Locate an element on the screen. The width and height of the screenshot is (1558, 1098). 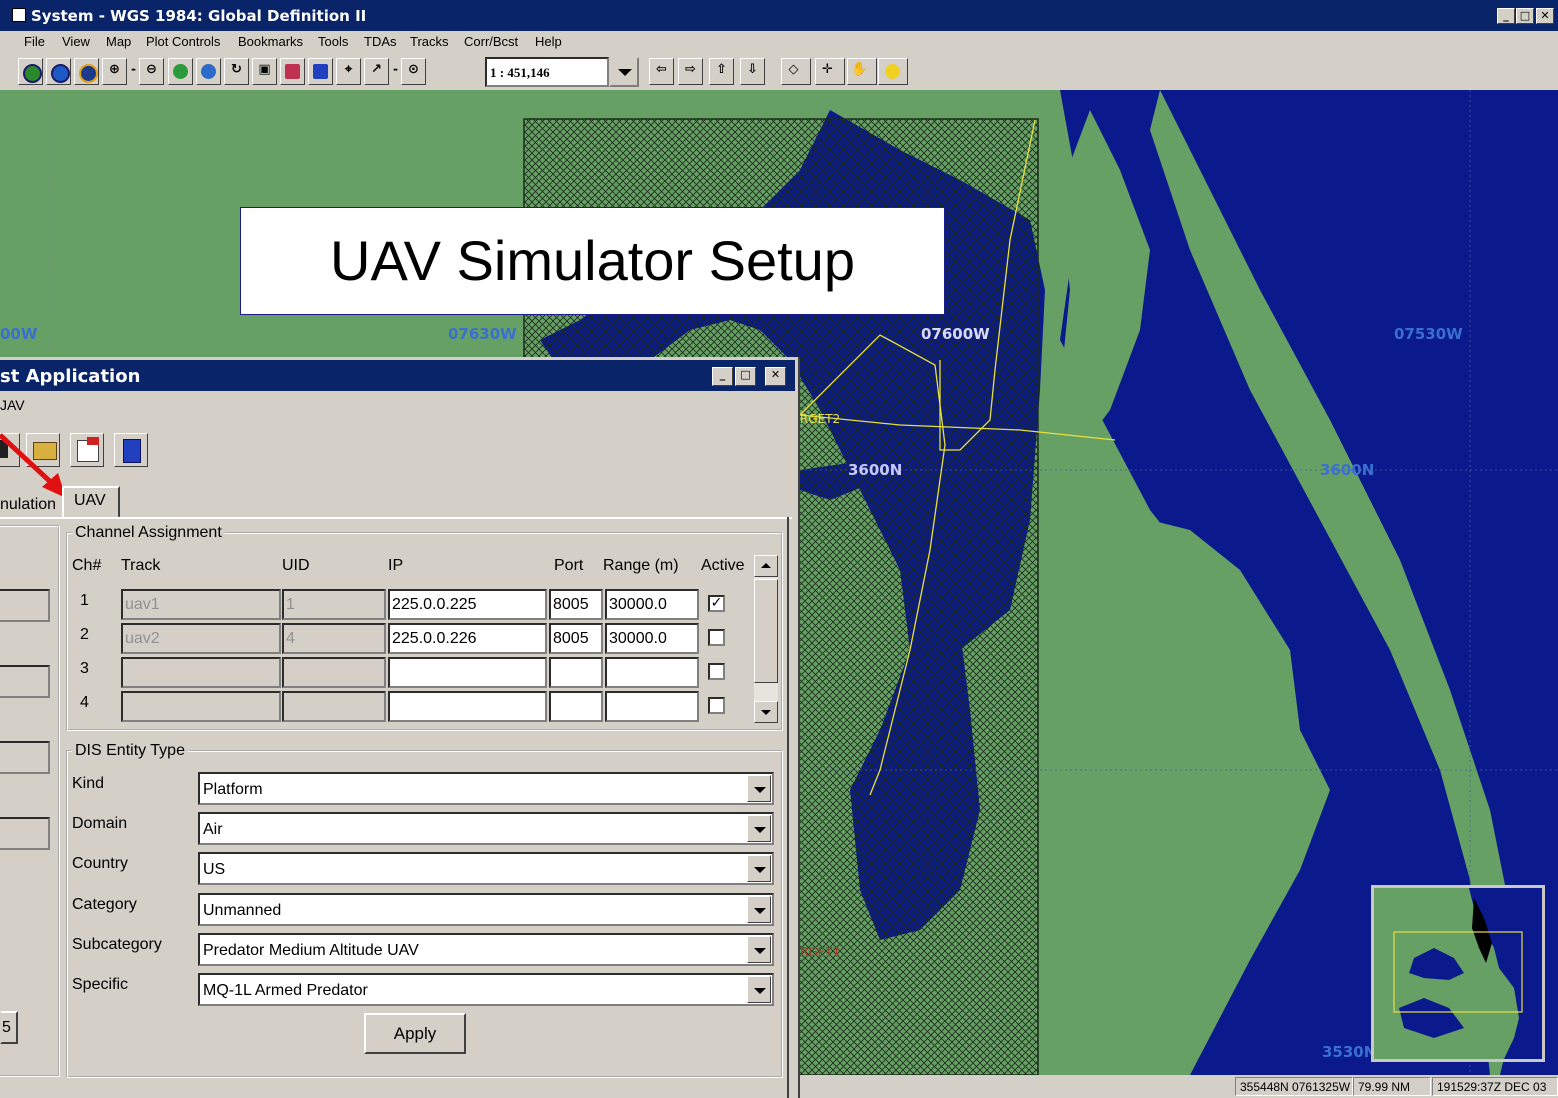
scroll-thumb is located at coordinates (766, 631).